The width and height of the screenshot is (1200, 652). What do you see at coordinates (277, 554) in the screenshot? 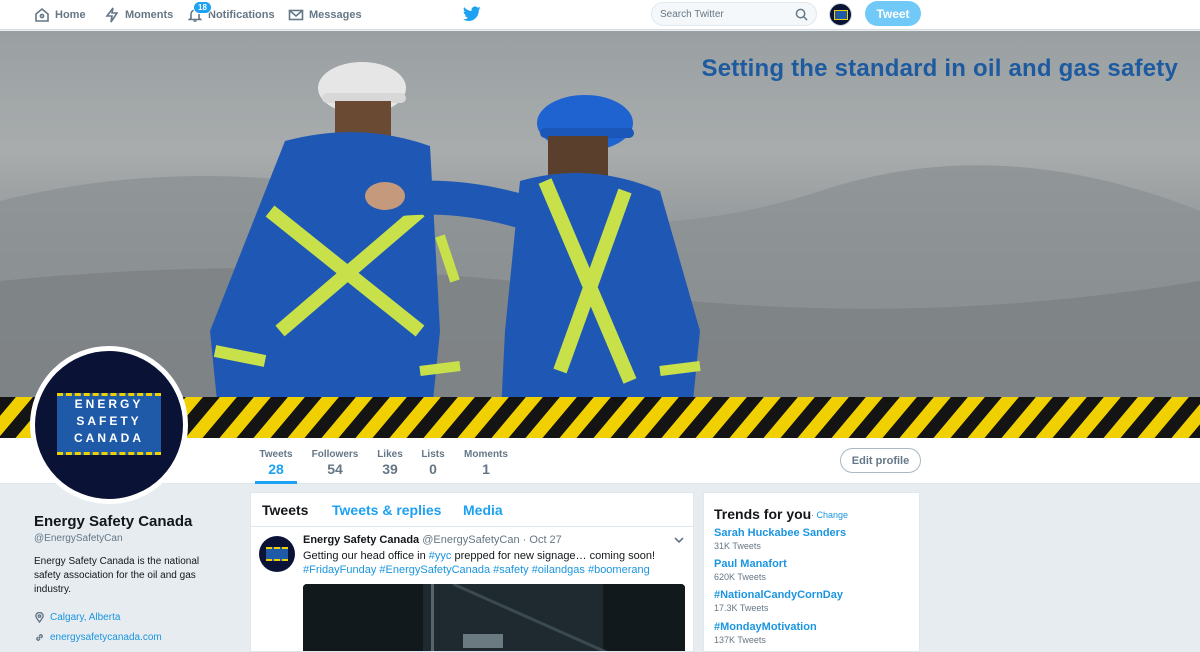
I see `tweet-avatar` at bounding box center [277, 554].